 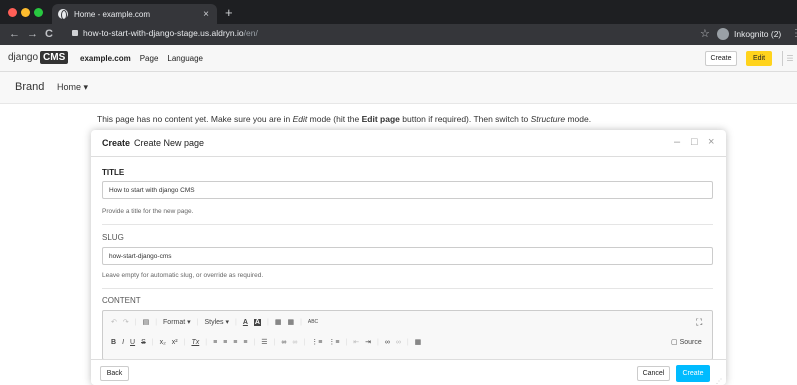 What do you see at coordinates (794, 33) in the screenshot?
I see `browser-menu-icon: ⋮` at bounding box center [794, 33].